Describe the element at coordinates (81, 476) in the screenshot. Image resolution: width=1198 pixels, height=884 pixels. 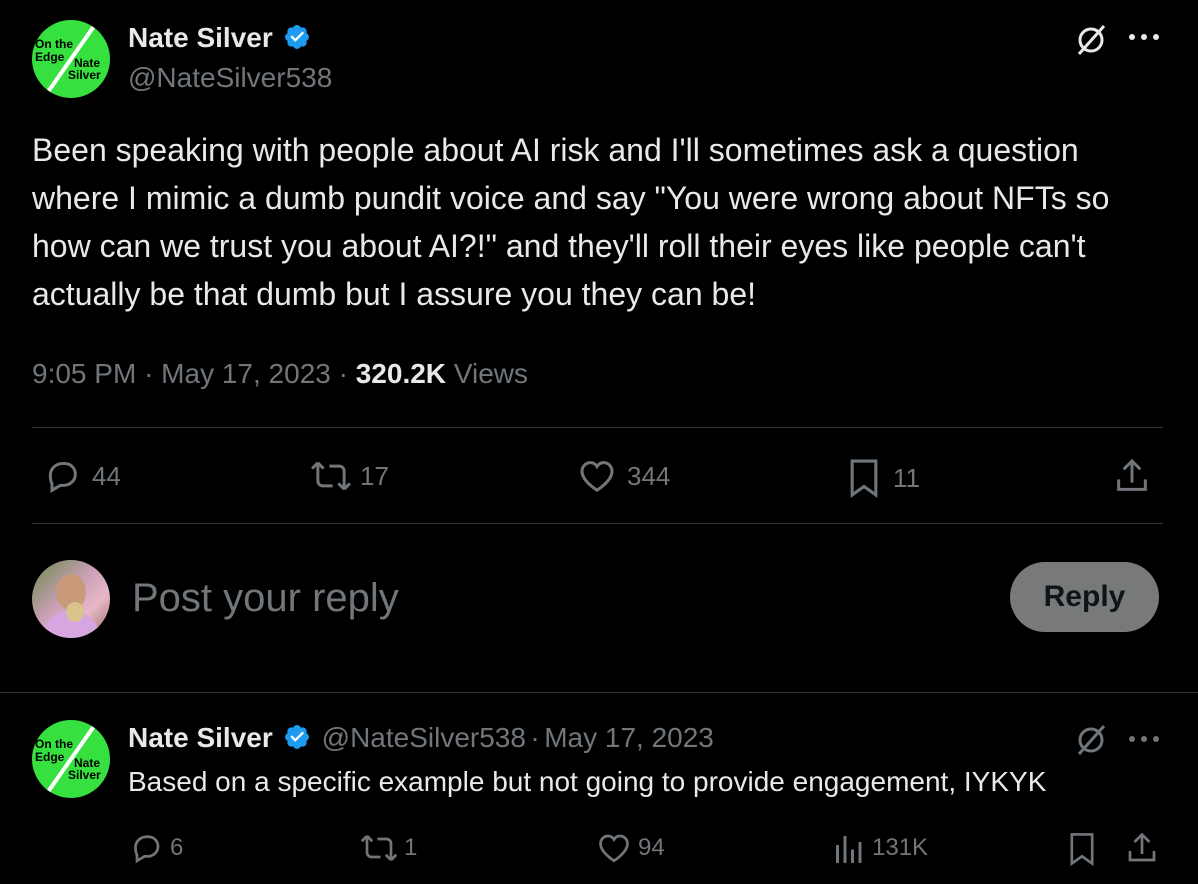
I see `reply-action: 44` at that location.